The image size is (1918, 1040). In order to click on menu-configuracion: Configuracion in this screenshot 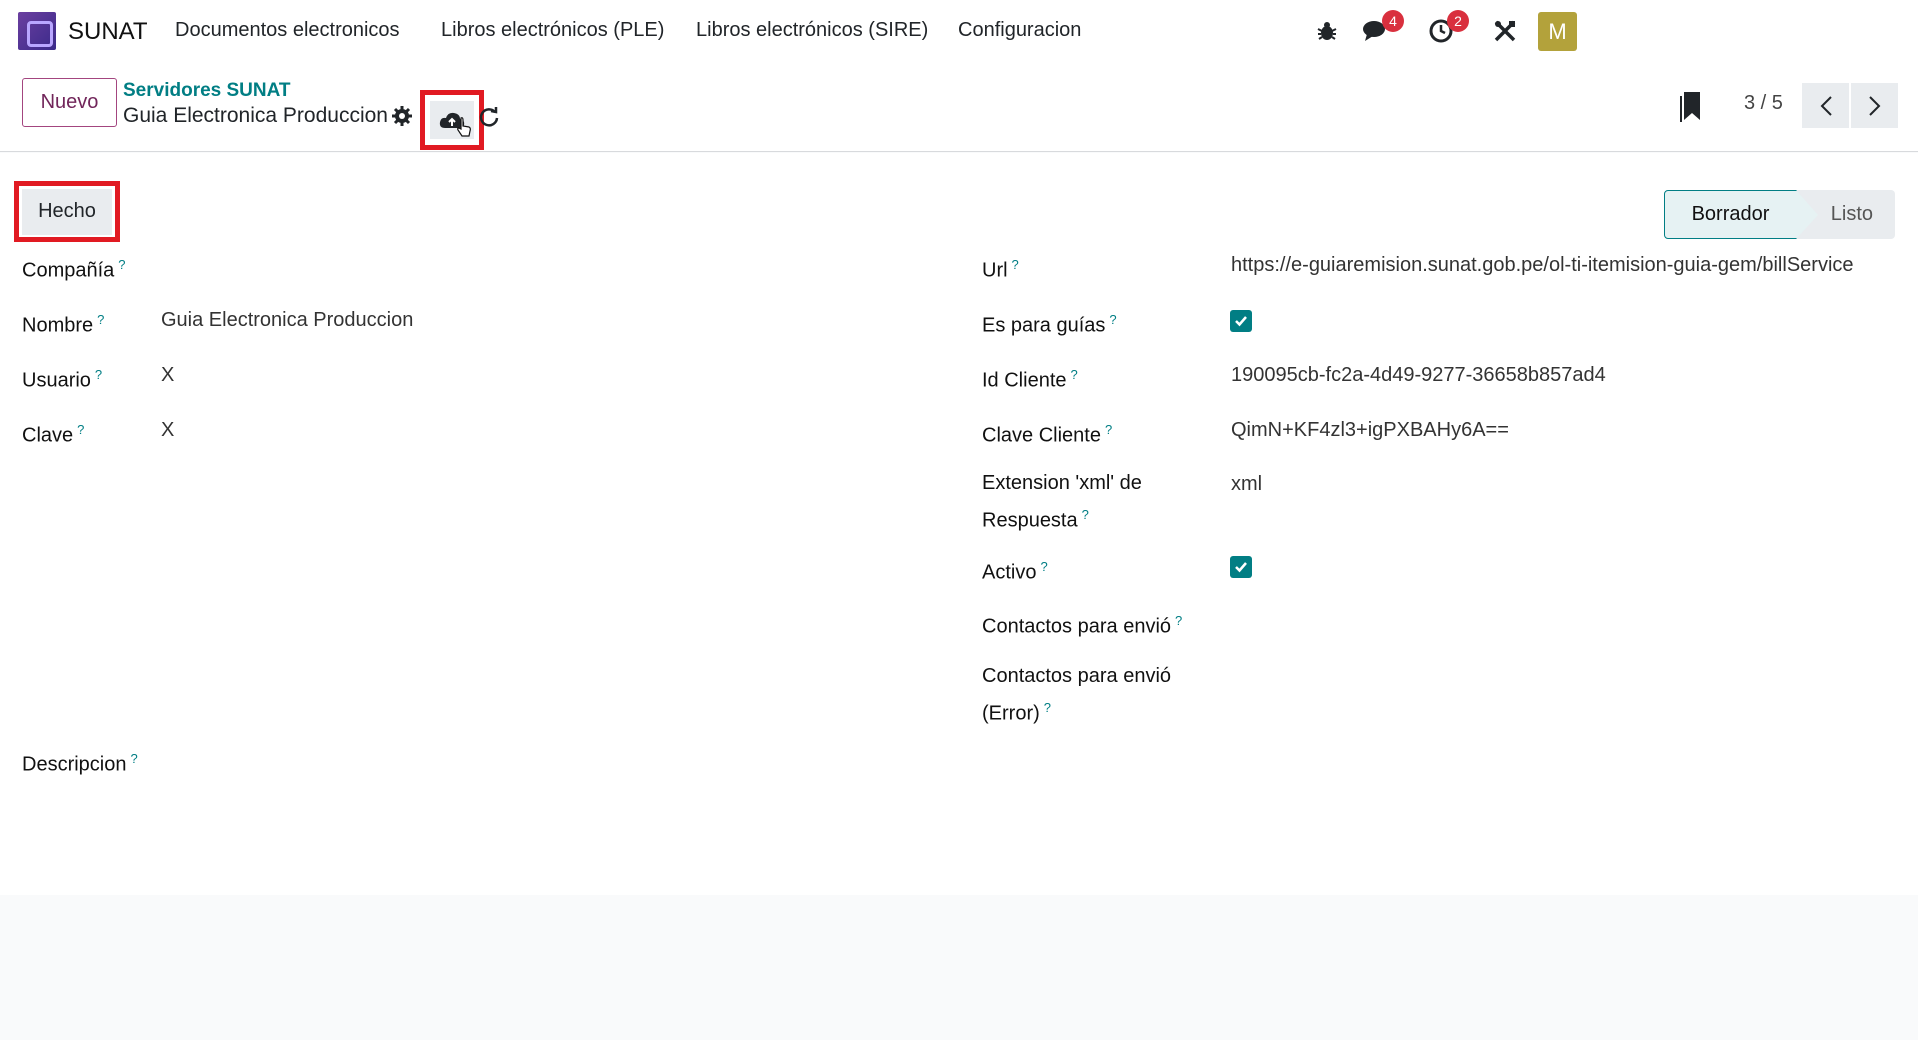, I will do `click(1019, 30)`.